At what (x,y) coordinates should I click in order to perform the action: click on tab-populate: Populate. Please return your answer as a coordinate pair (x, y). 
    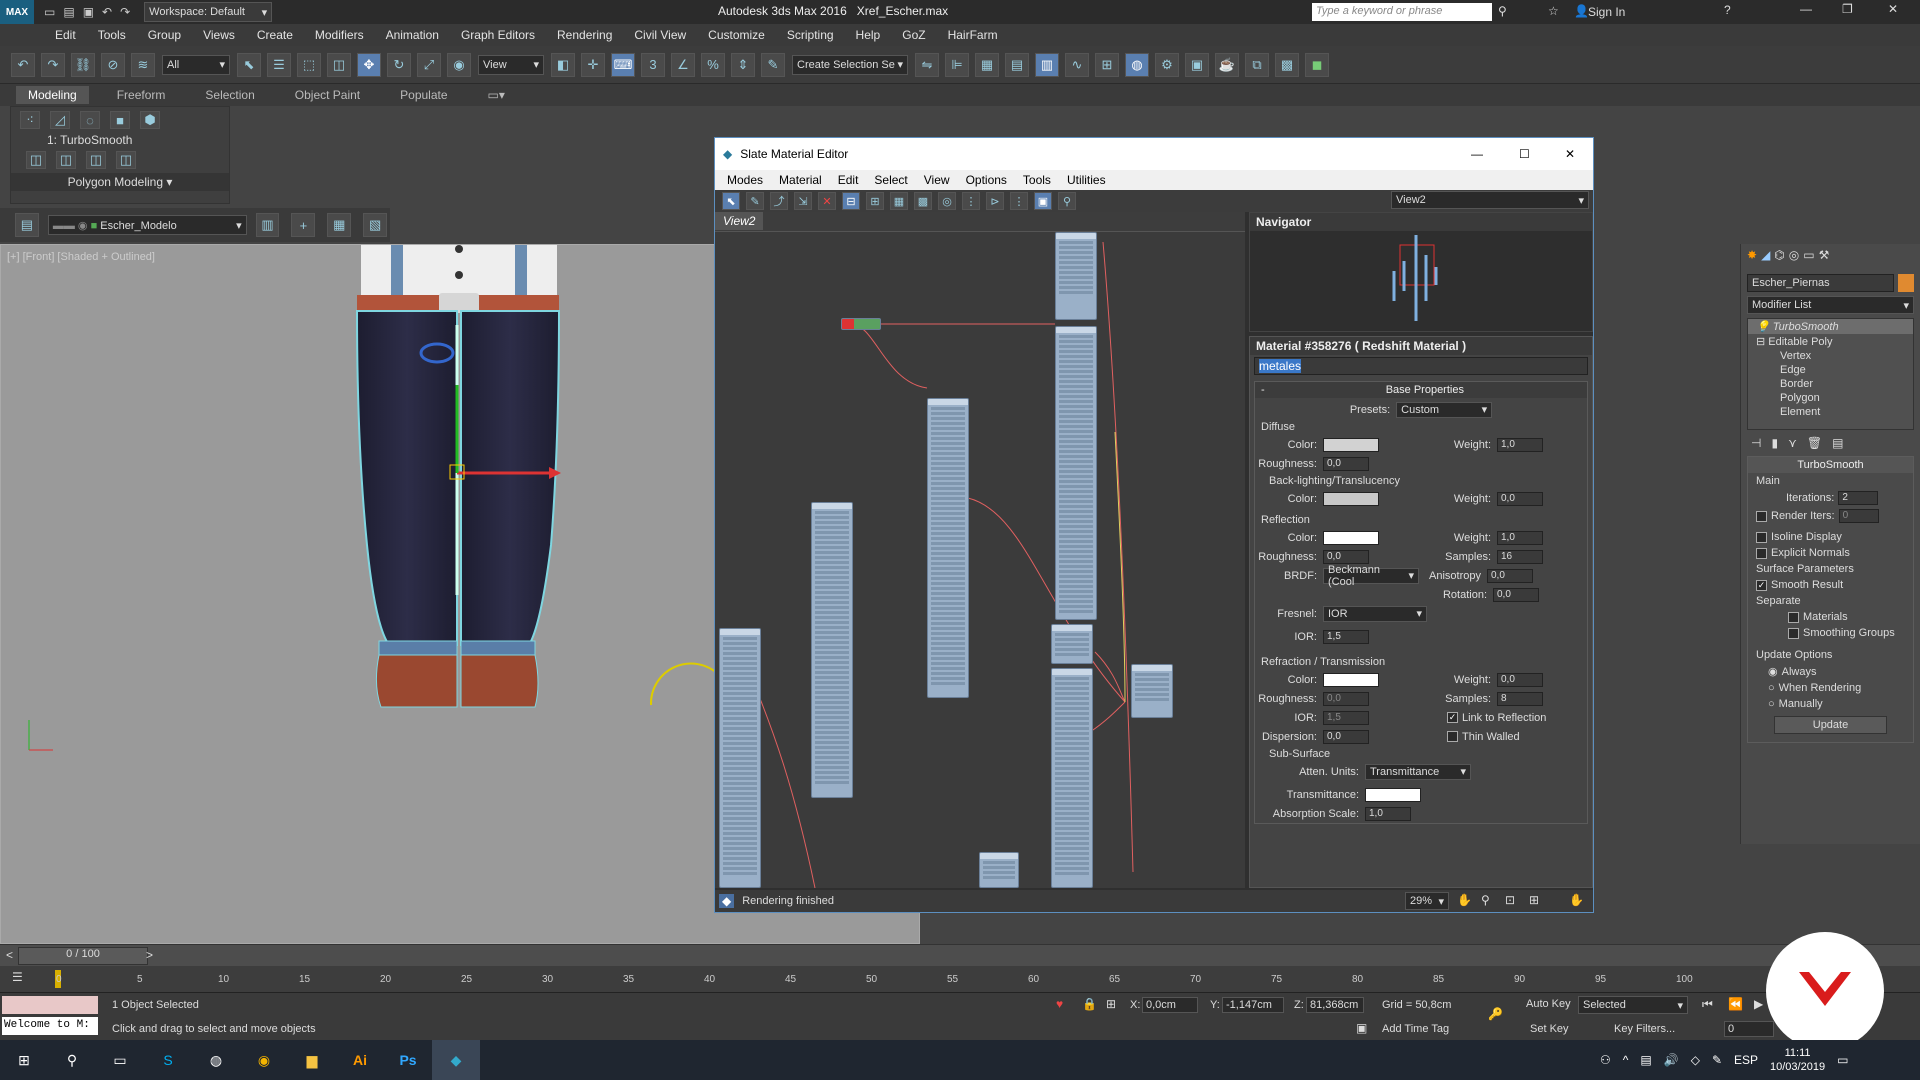
    Looking at the image, I should click on (423, 95).